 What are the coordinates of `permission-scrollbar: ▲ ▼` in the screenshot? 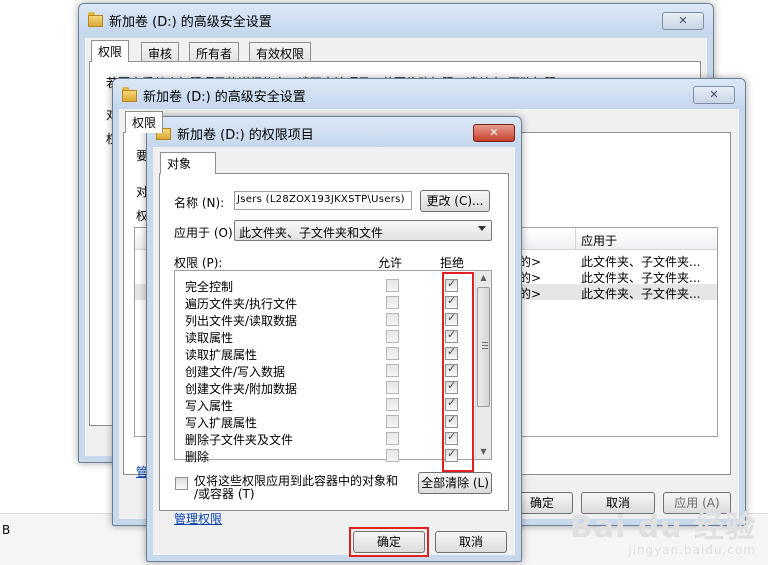 It's located at (483, 365).